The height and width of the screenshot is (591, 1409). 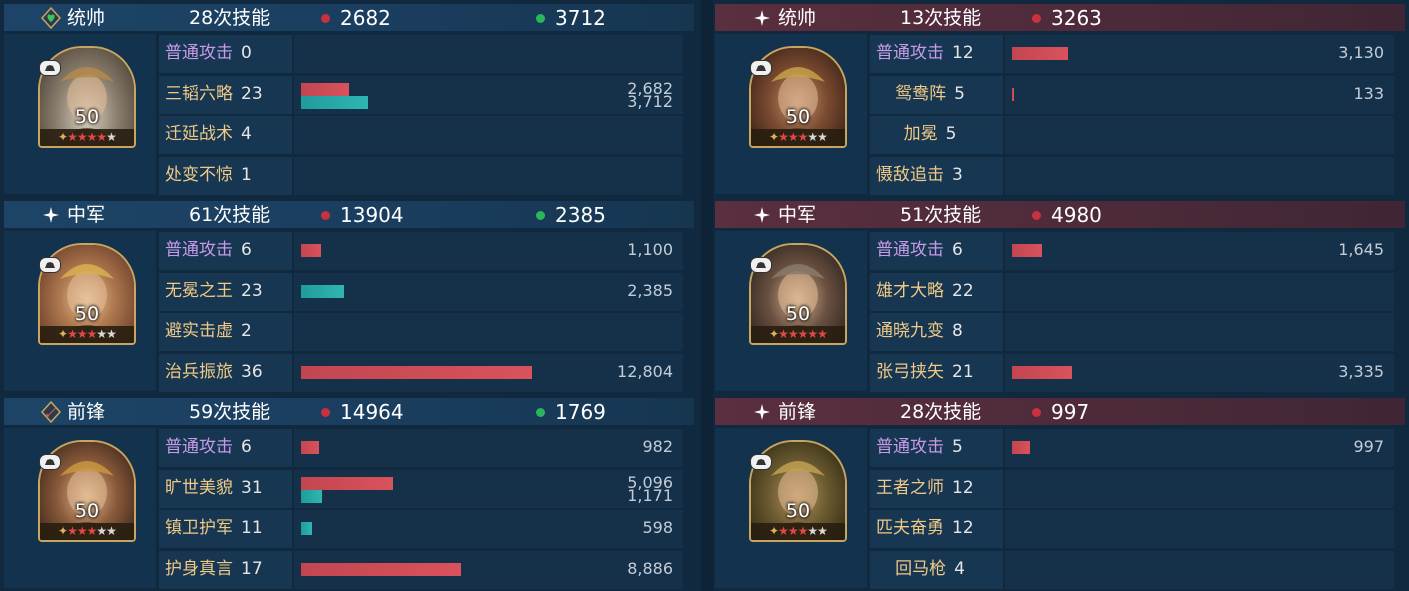 I want to click on skill-row: 无冕之王 23 2,385, so click(x=421, y=292).